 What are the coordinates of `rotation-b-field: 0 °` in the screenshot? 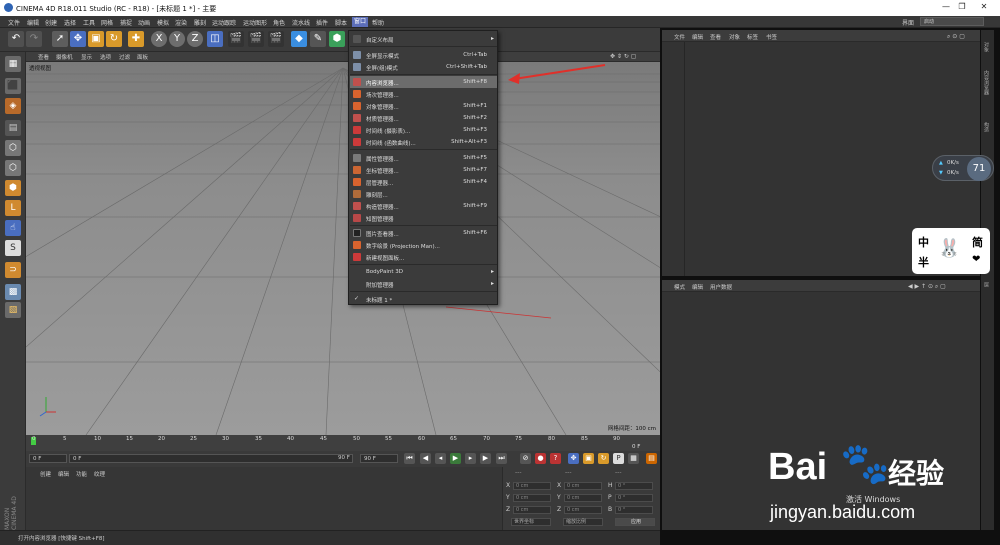 It's located at (634, 510).